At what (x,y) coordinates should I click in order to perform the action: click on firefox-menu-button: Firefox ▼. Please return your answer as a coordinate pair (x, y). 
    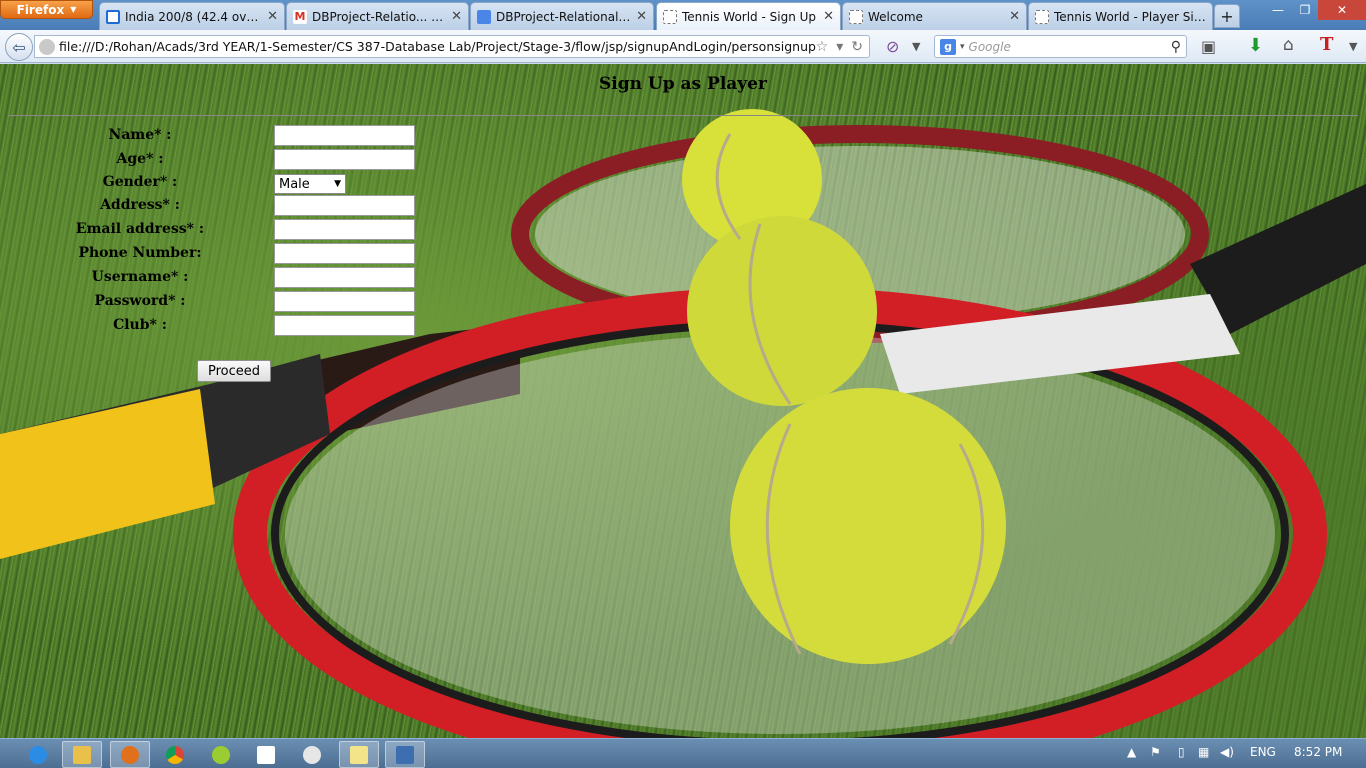
    Looking at the image, I should click on (46, 9).